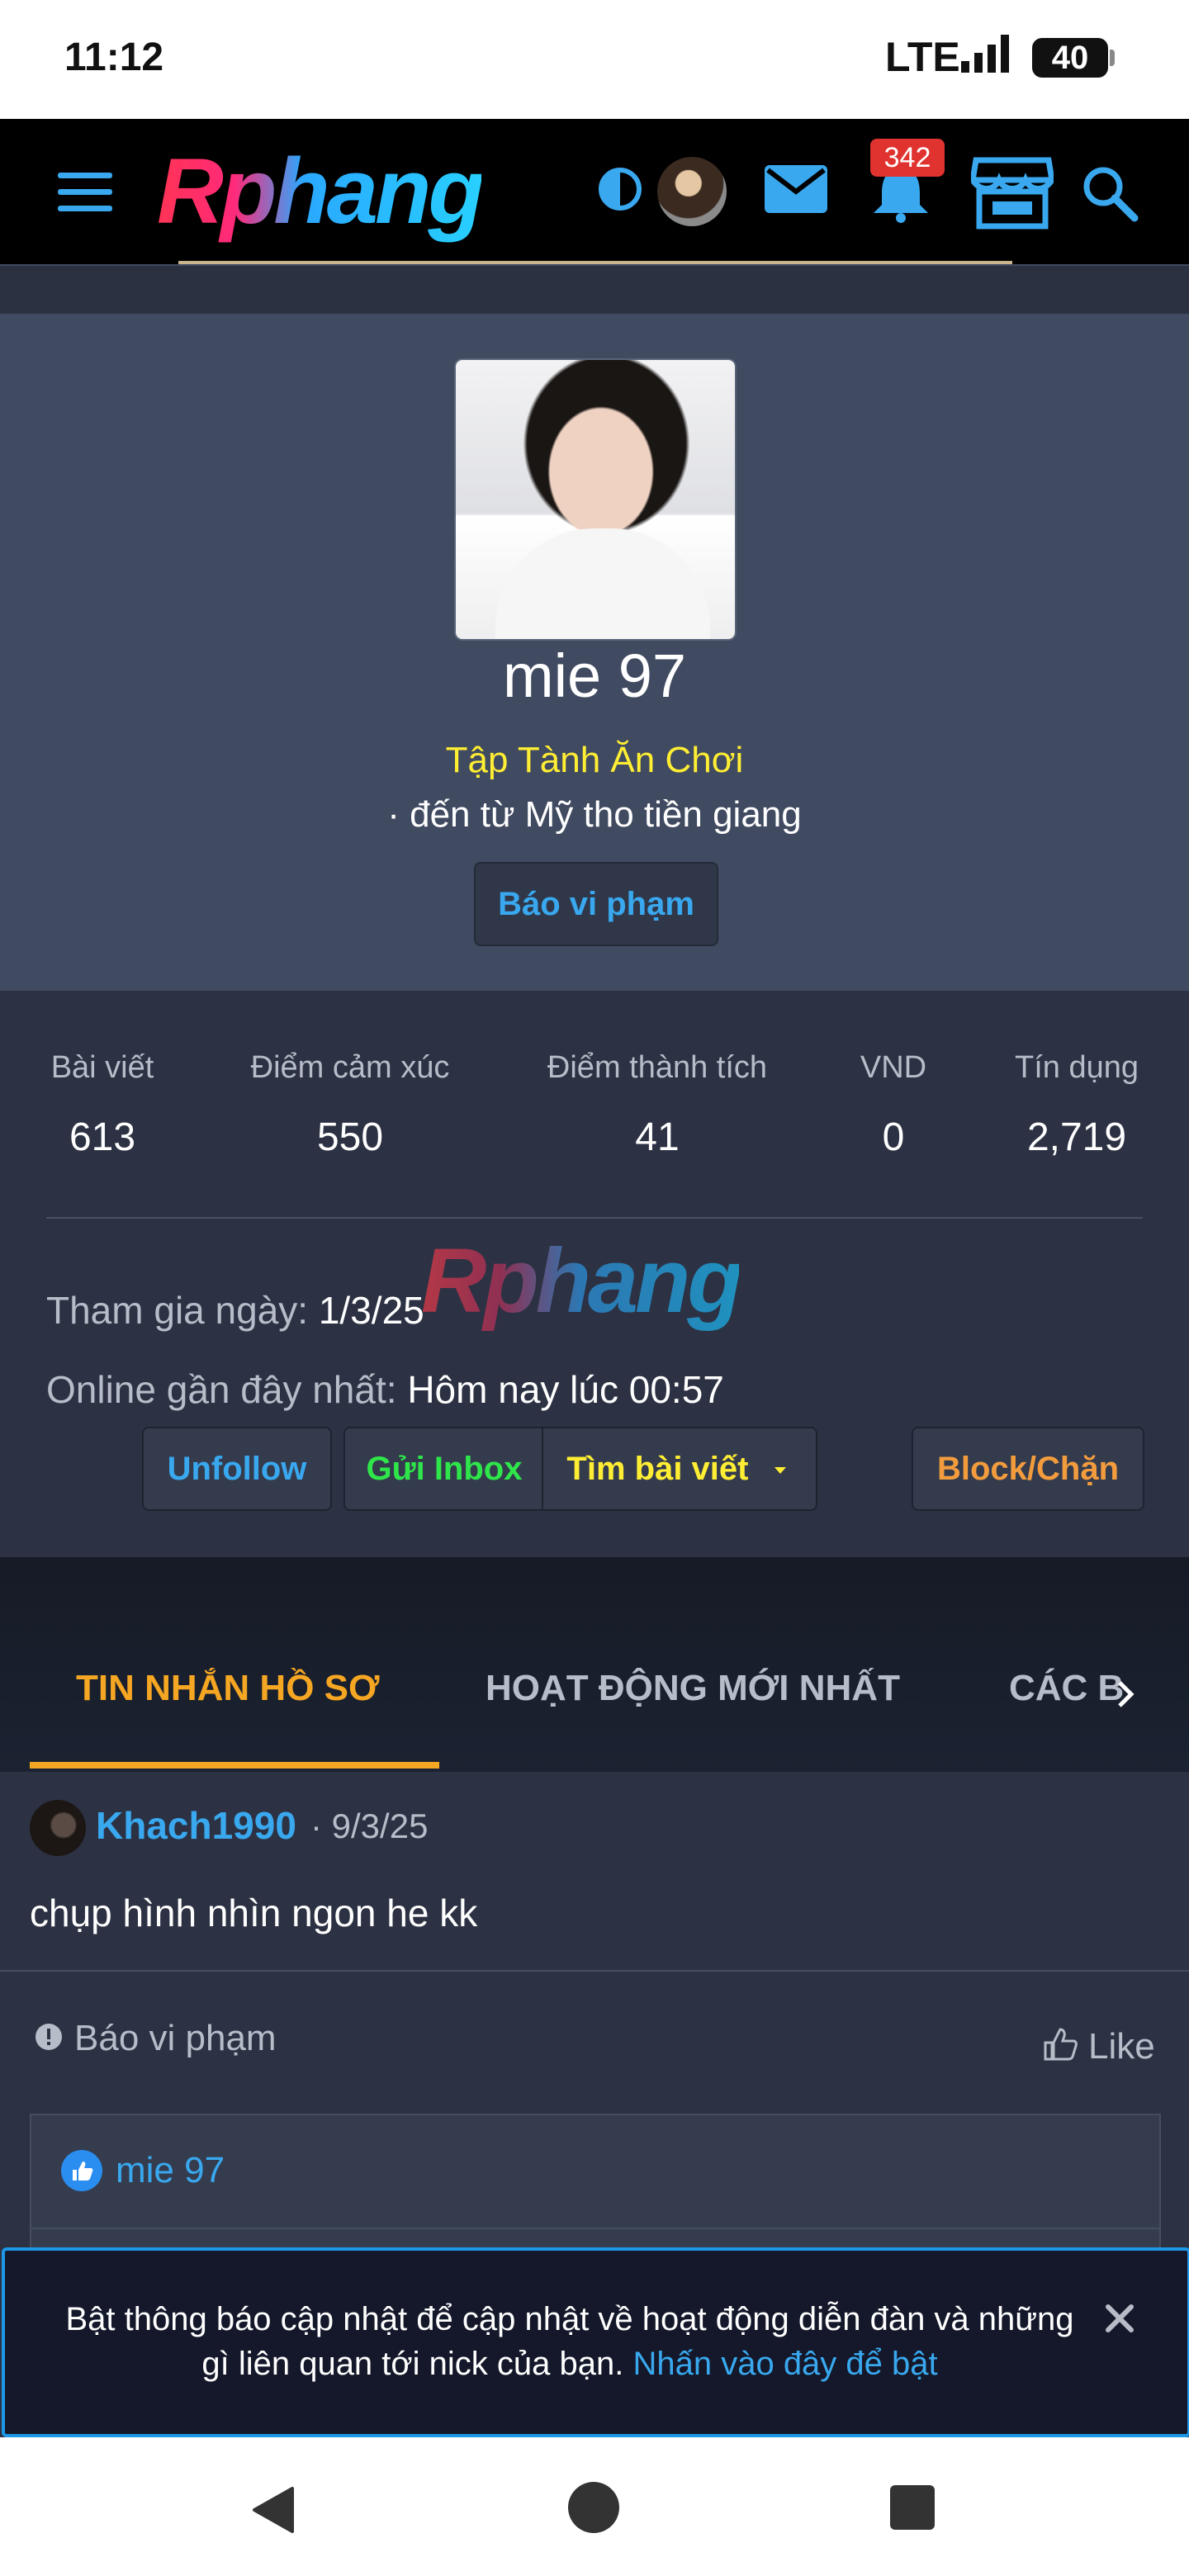  Describe the element at coordinates (274, 2510) in the screenshot. I see `back-icon` at that location.